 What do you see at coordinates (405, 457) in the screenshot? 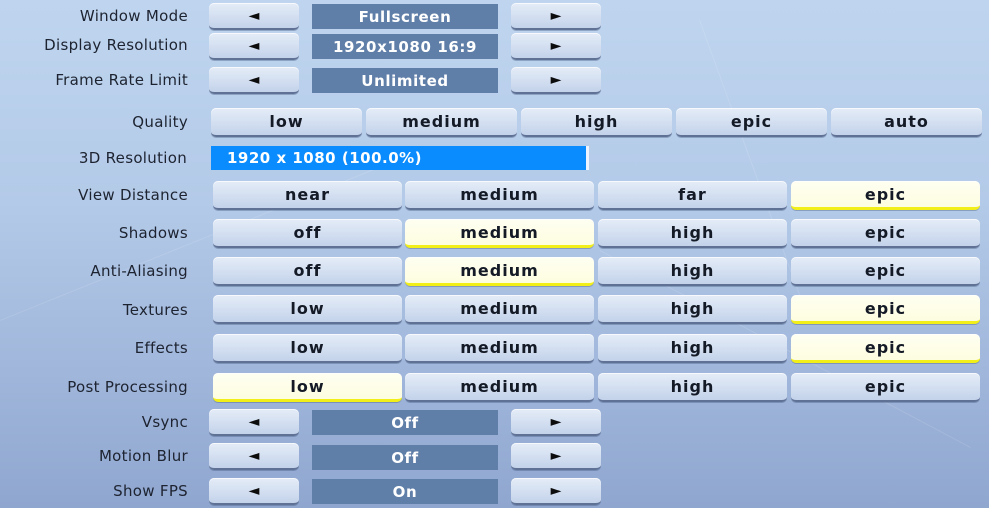
I see `motion-blur-value: Off` at bounding box center [405, 457].